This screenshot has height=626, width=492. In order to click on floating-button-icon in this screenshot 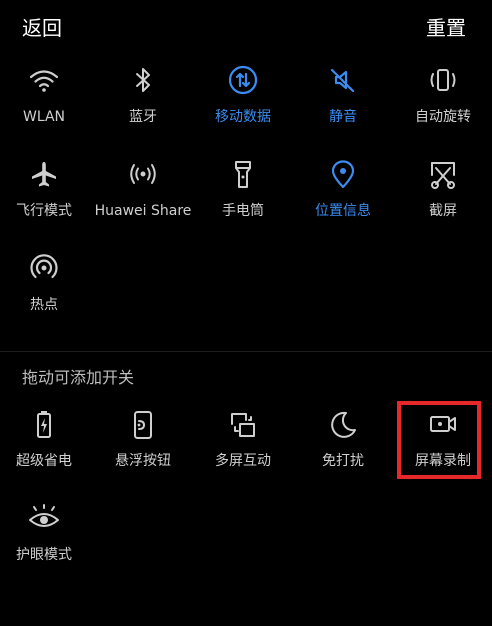, I will do `click(143, 425)`.